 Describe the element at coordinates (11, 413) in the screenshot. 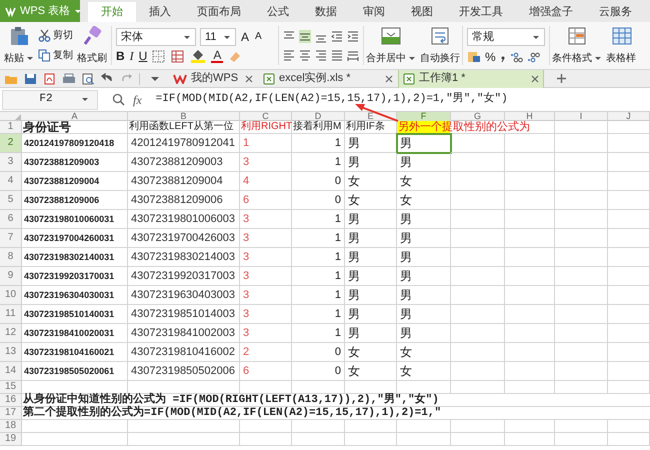

I see `row-header: 17` at that location.